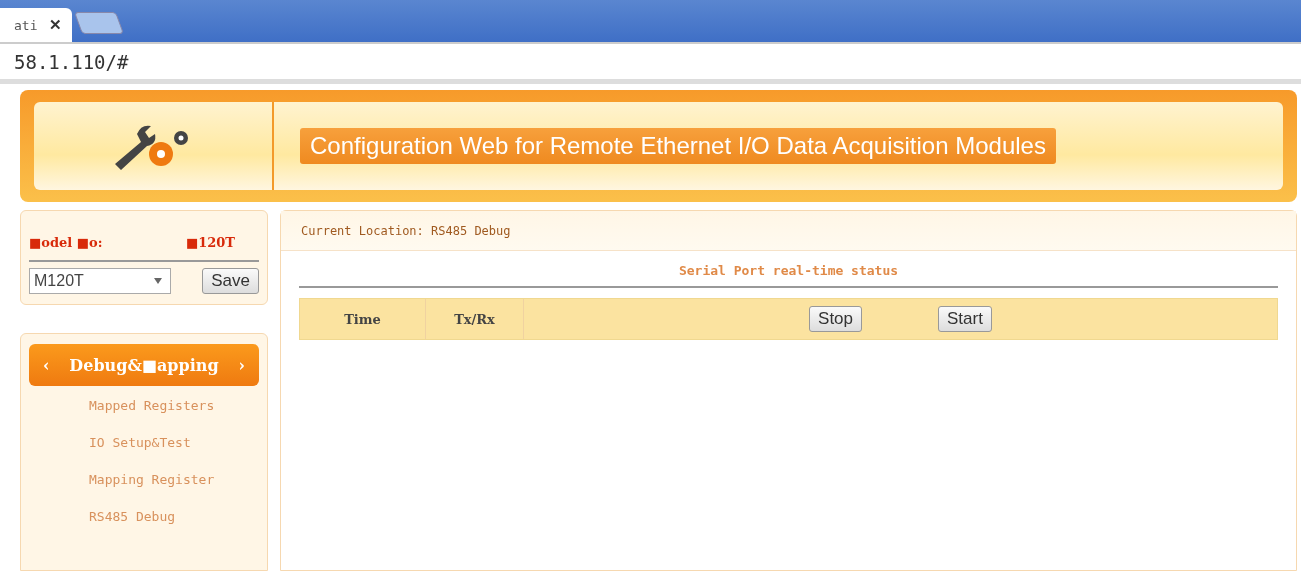  What do you see at coordinates (99, 23) in the screenshot?
I see `new-tab-button` at bounding box center [99, 23].